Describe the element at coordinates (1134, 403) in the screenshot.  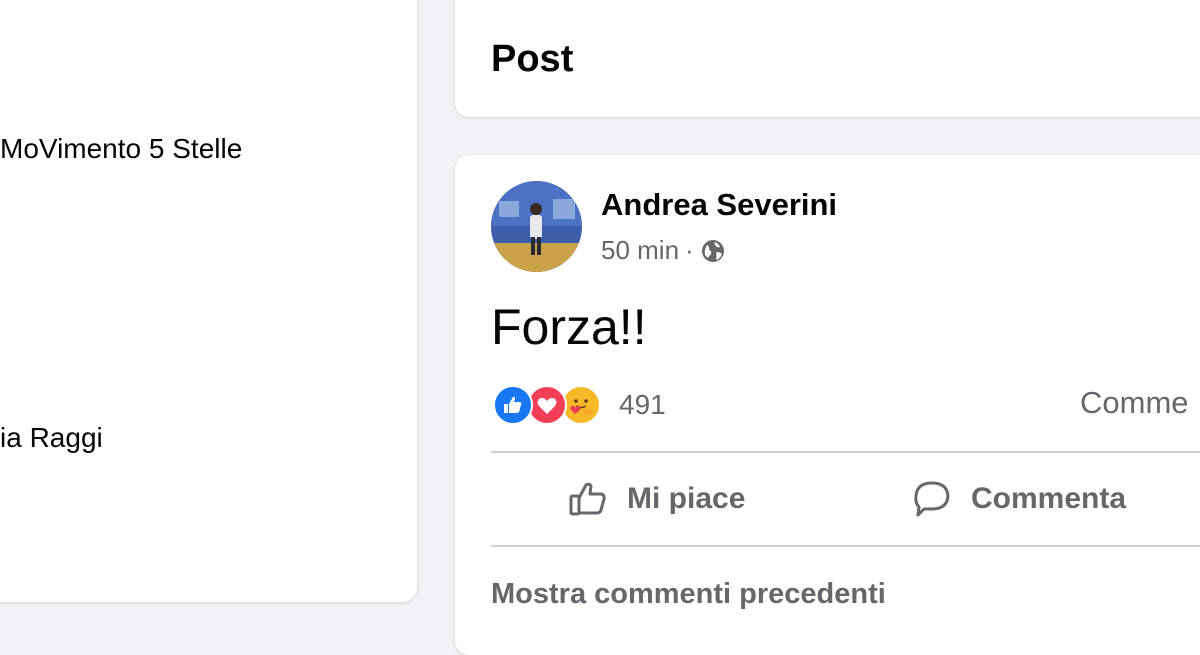
I see `comments-count-link: Comme` at that location.